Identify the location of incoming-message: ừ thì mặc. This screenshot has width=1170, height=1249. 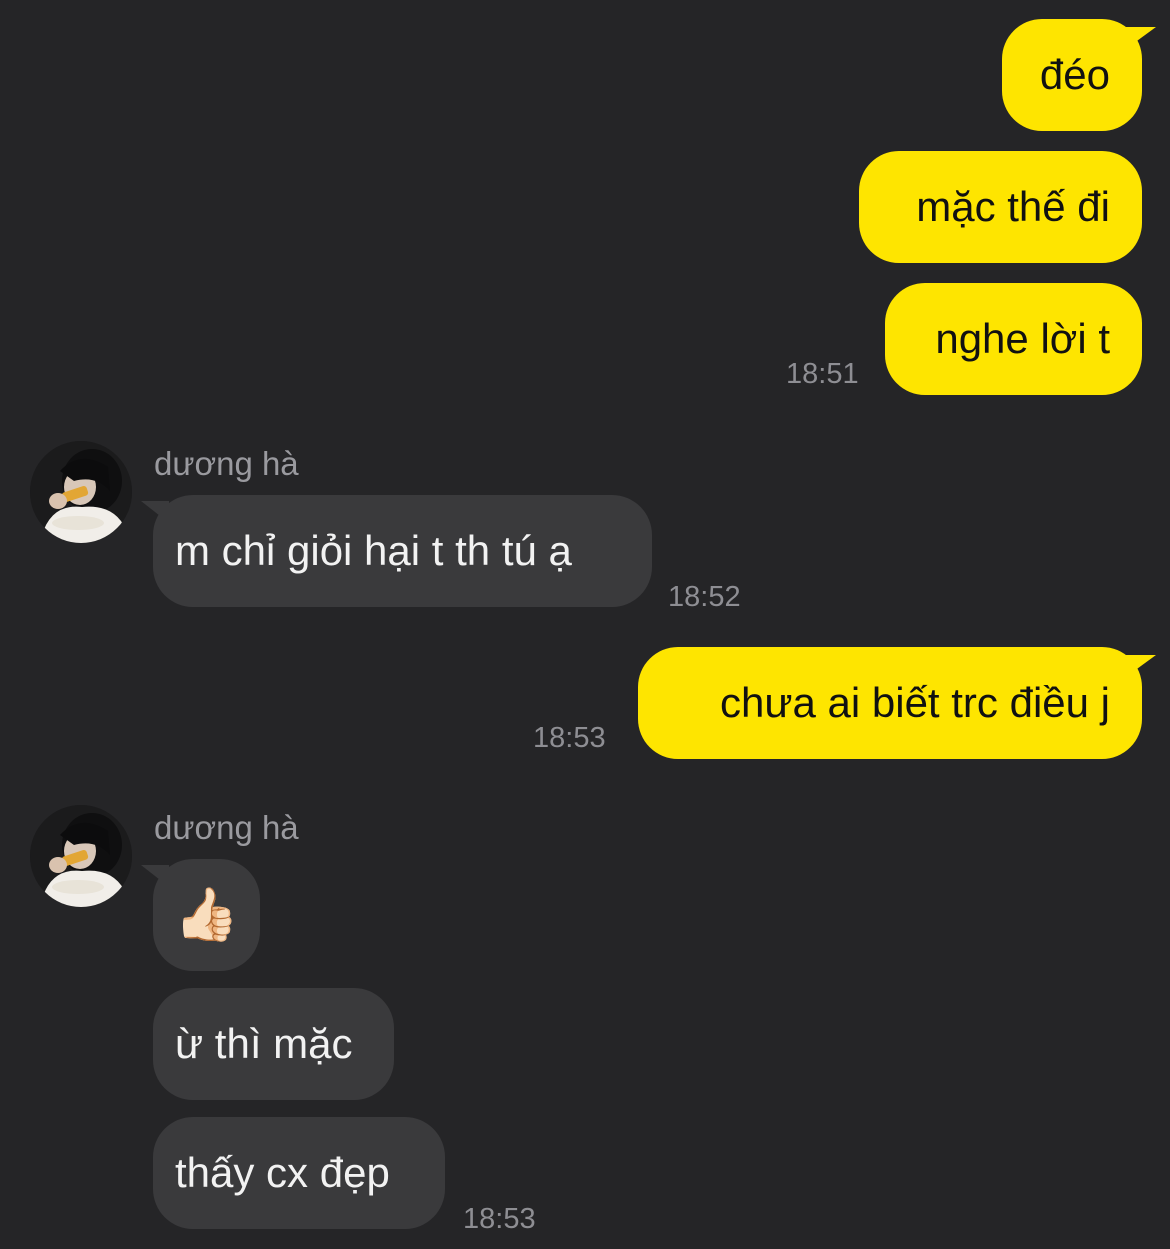
(273, 1044).